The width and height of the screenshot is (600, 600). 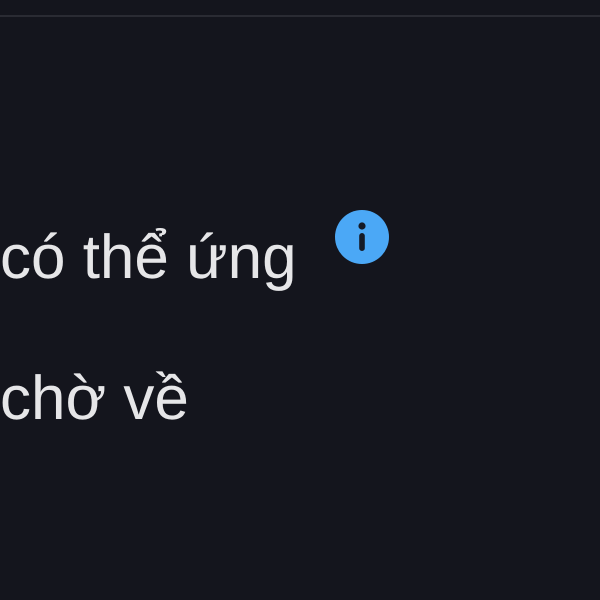 What do you see at coordinates (148, 258) in the screenshot?
I see `label-text: có thể ứng` at bounding box center [148, 258].